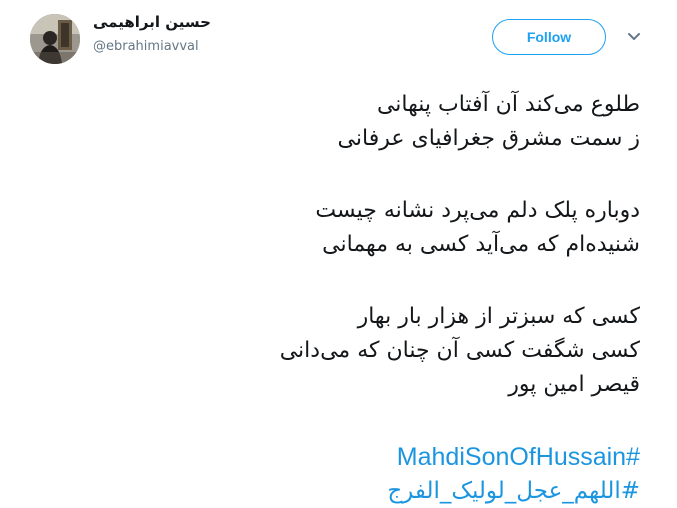 This screenshot has height=508, width=677. Describe the element at coordinates (477, 210) in the screenshot. I see `poem-line: دوباره پلک دلم می‌پرد نشانه چیست` at that location.